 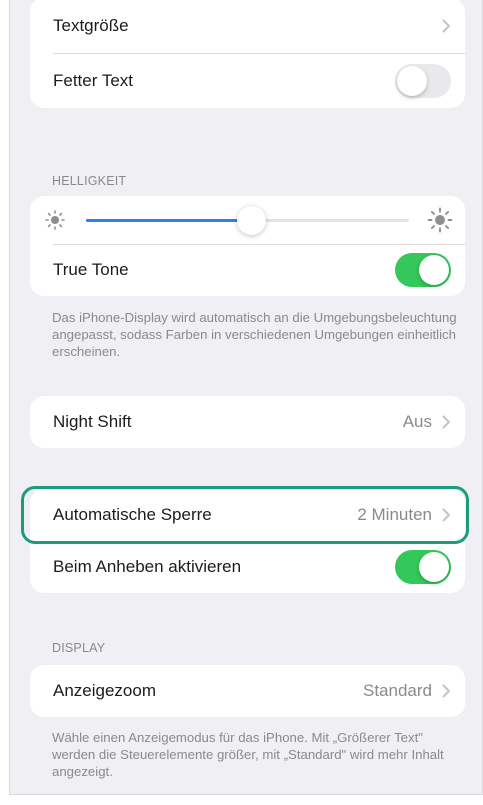 I want to click on night-shift-group: Night Shift Aus, so click(x=247, y=422).